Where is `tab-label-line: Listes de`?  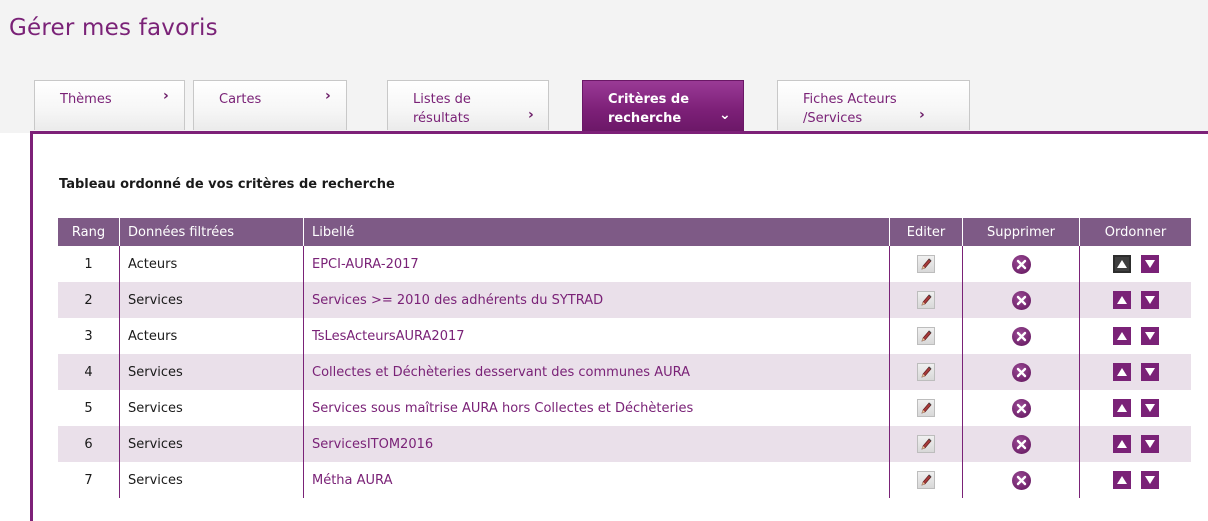 tab-label-line: Listes de is located at coordinates (442, 99).